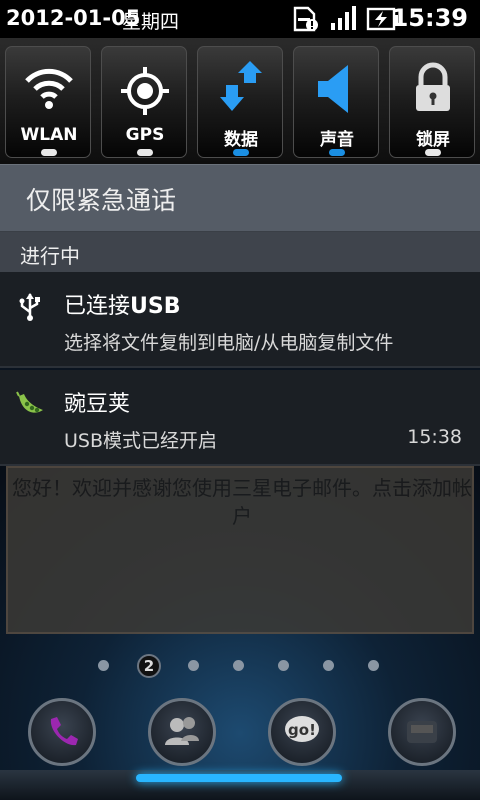  I want to click on notification-title-prefix: 已连接, so click(97, 306).